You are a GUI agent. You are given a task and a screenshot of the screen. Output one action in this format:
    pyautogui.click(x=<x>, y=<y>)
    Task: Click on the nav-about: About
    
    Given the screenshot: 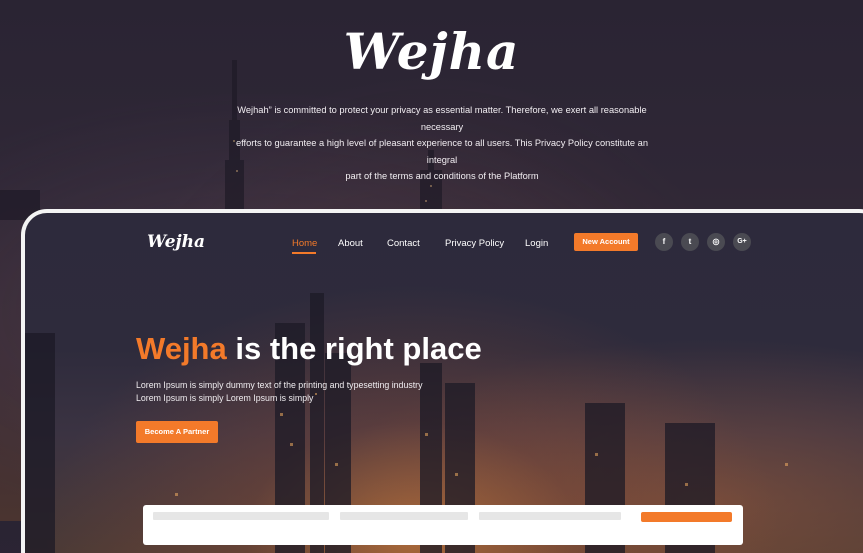 What is the action you would take?
    pyautogui.click(x=350, y=243)
    